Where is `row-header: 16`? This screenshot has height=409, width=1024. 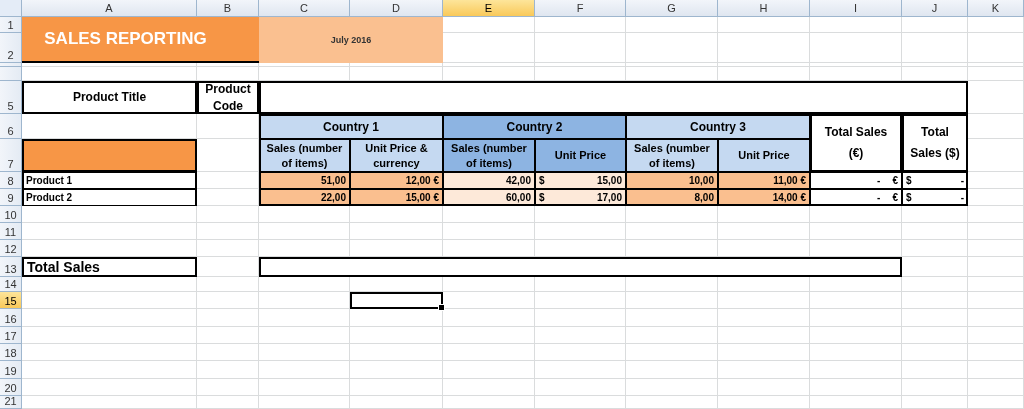
row-header: 16 is located at coordinates (11, 318).